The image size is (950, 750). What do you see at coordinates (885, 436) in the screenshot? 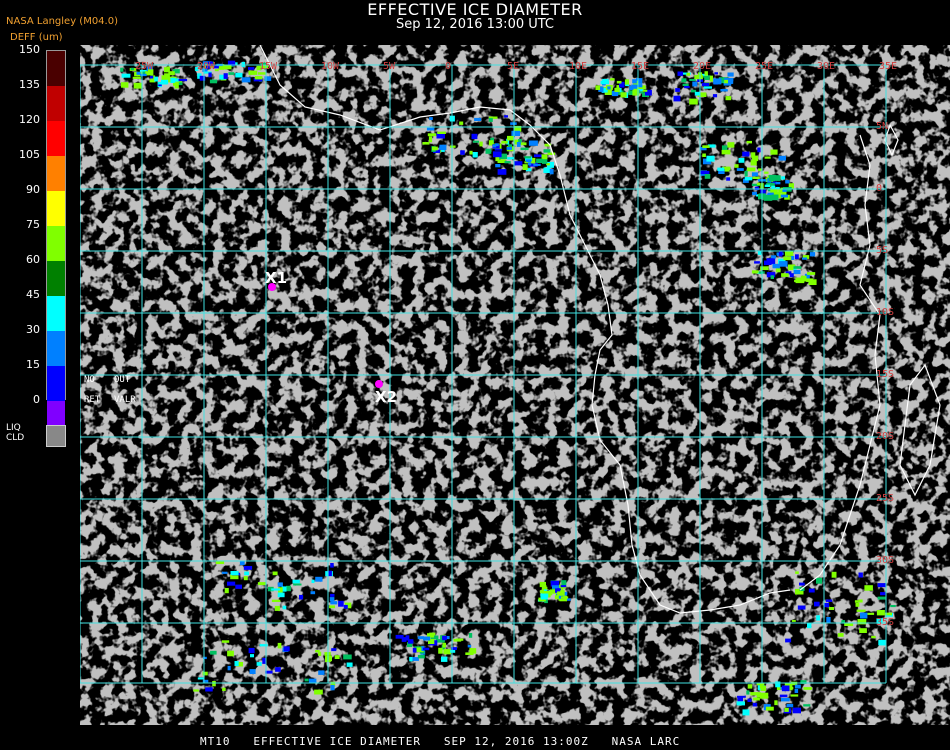
I see `lat-label-20S: 20S` at bounding box center [885, 436].